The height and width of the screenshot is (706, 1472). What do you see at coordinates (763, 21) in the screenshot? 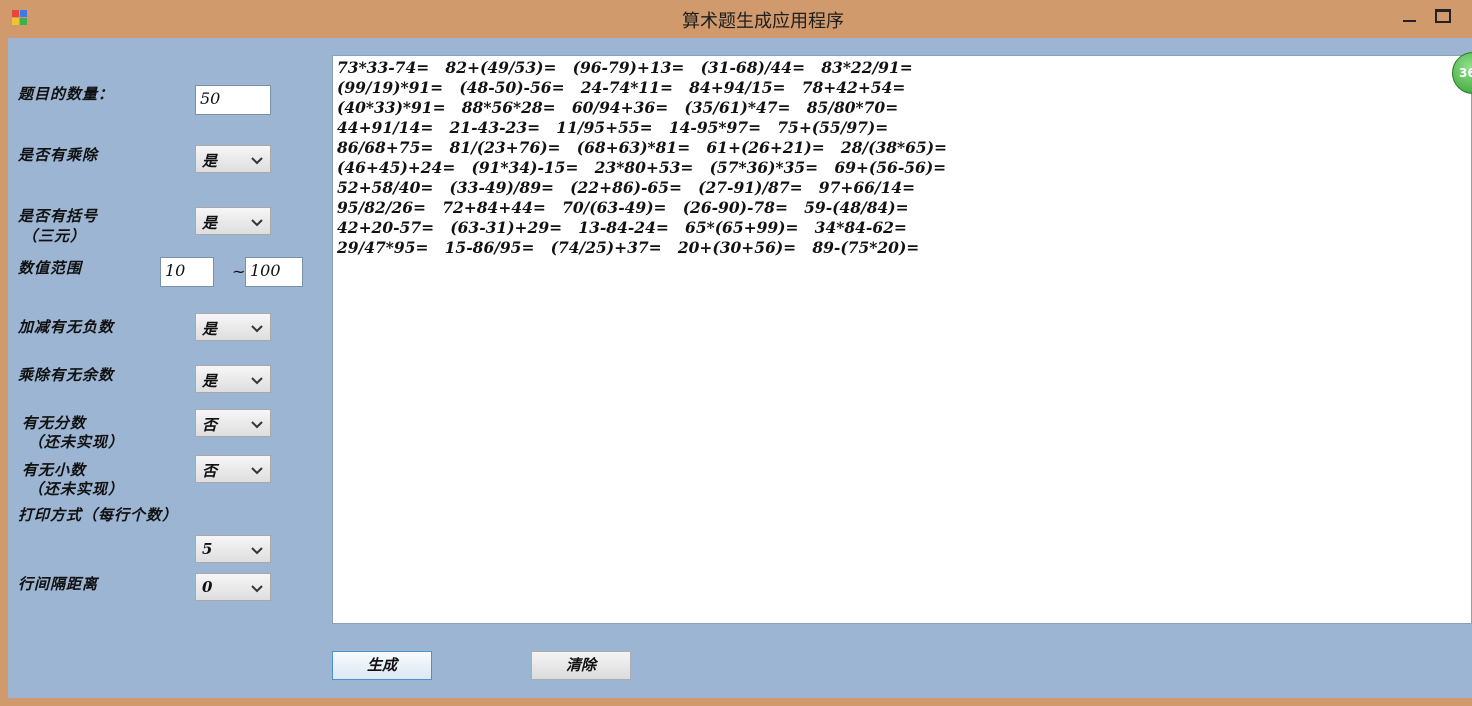
I see `window-title: 算术题生成应用程序` at bounding box center [763, 21].